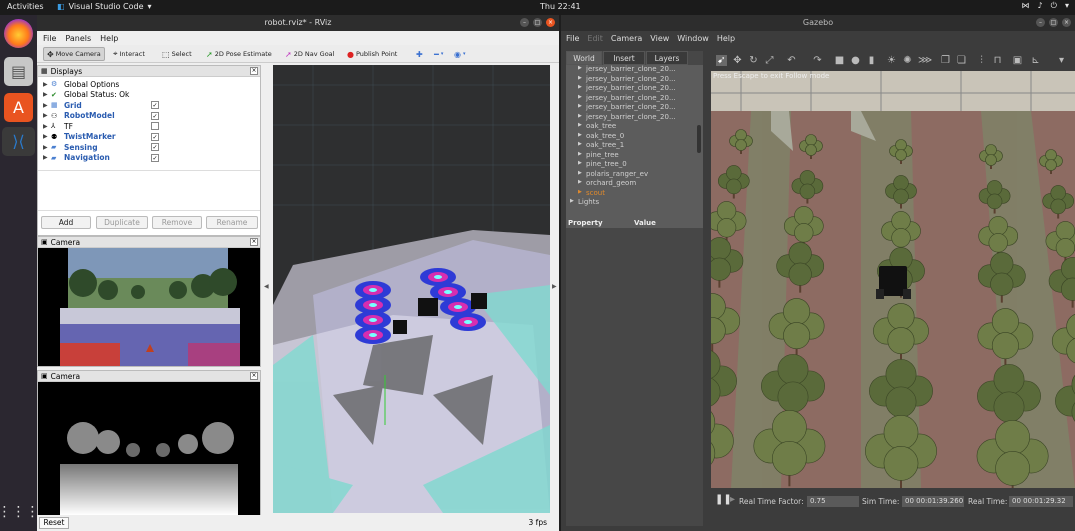  Describe the element at coordinates (769, 60) in the screenshot. I see `scale-icon: ⤢` at that location.